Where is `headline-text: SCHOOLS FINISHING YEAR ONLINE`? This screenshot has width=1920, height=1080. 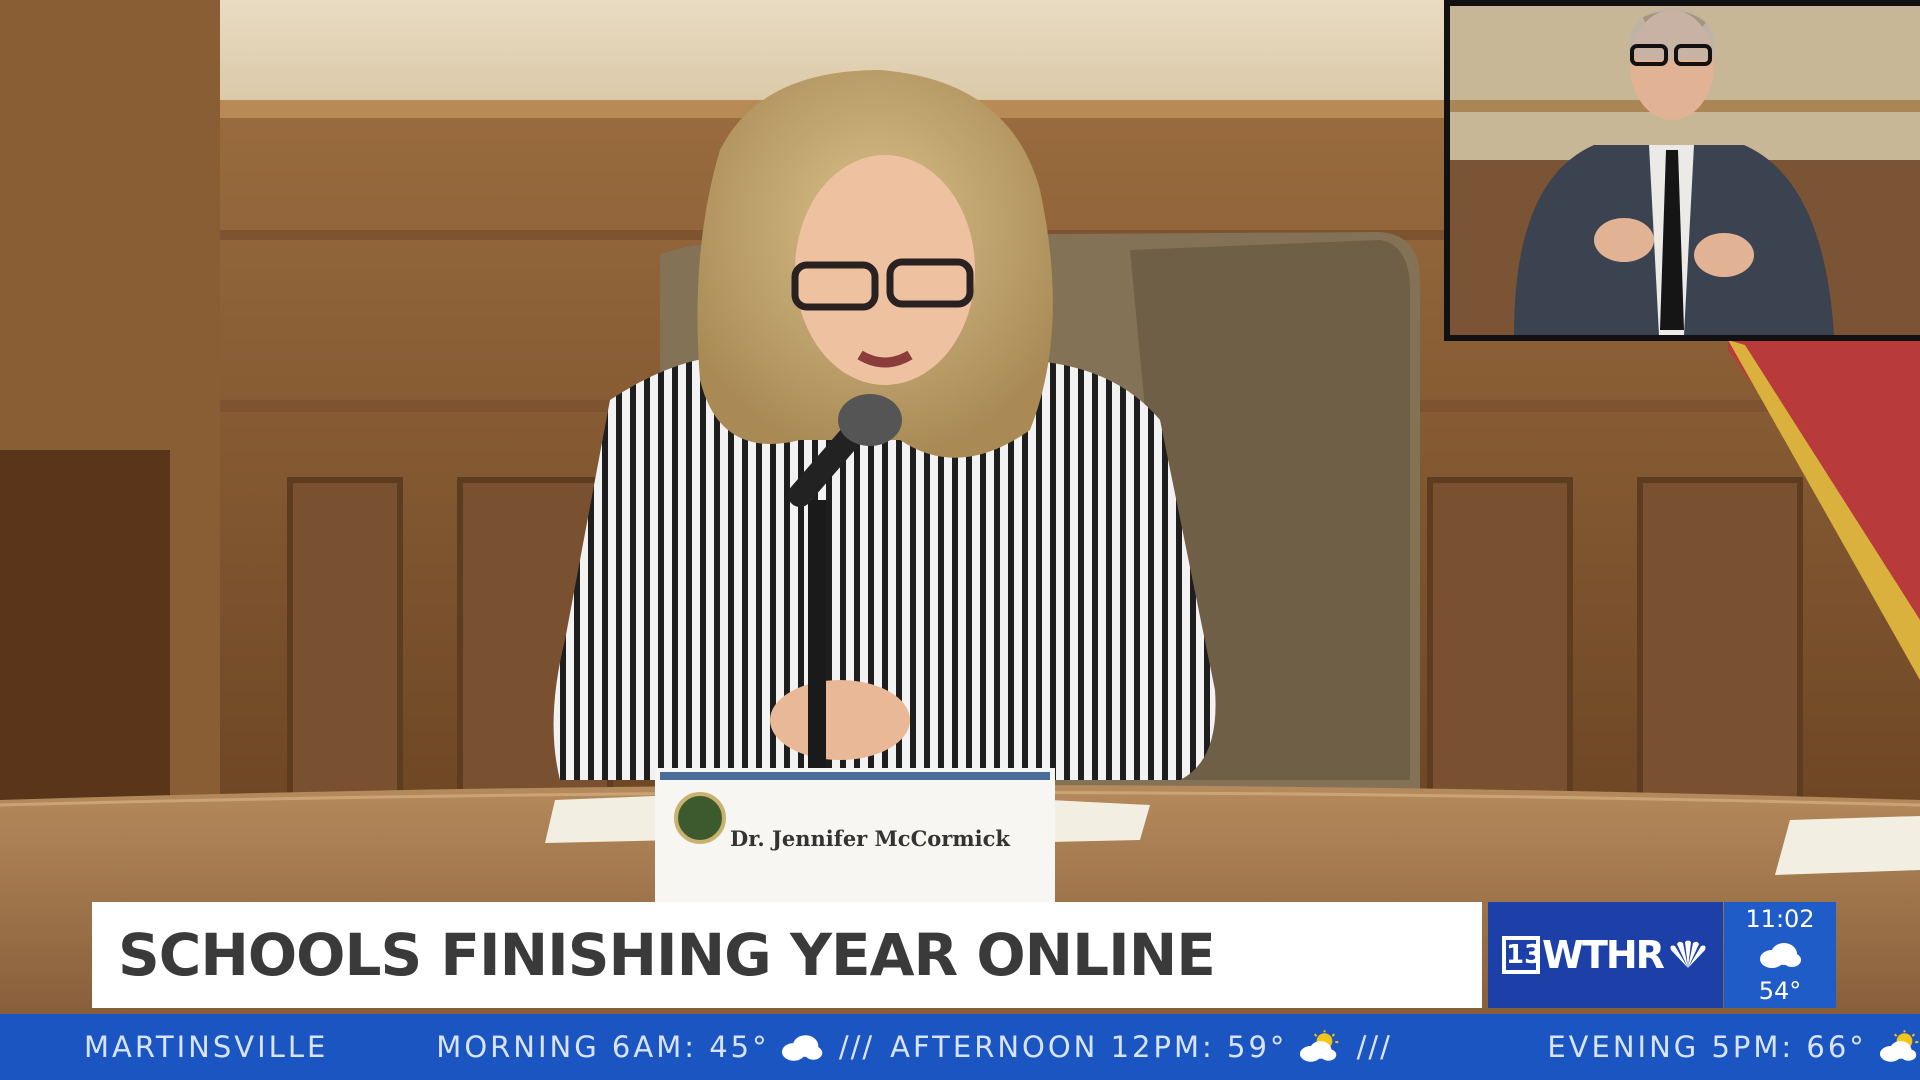
headline-text: SCHOOLS FINISHING YEAR ONLINE is located at coordinates (667, 955).